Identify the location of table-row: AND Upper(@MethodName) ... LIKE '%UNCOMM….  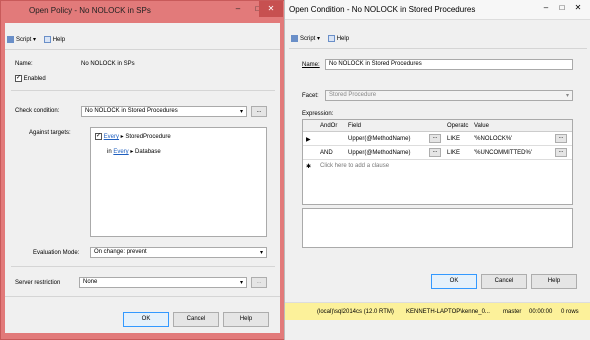
(437, 153).